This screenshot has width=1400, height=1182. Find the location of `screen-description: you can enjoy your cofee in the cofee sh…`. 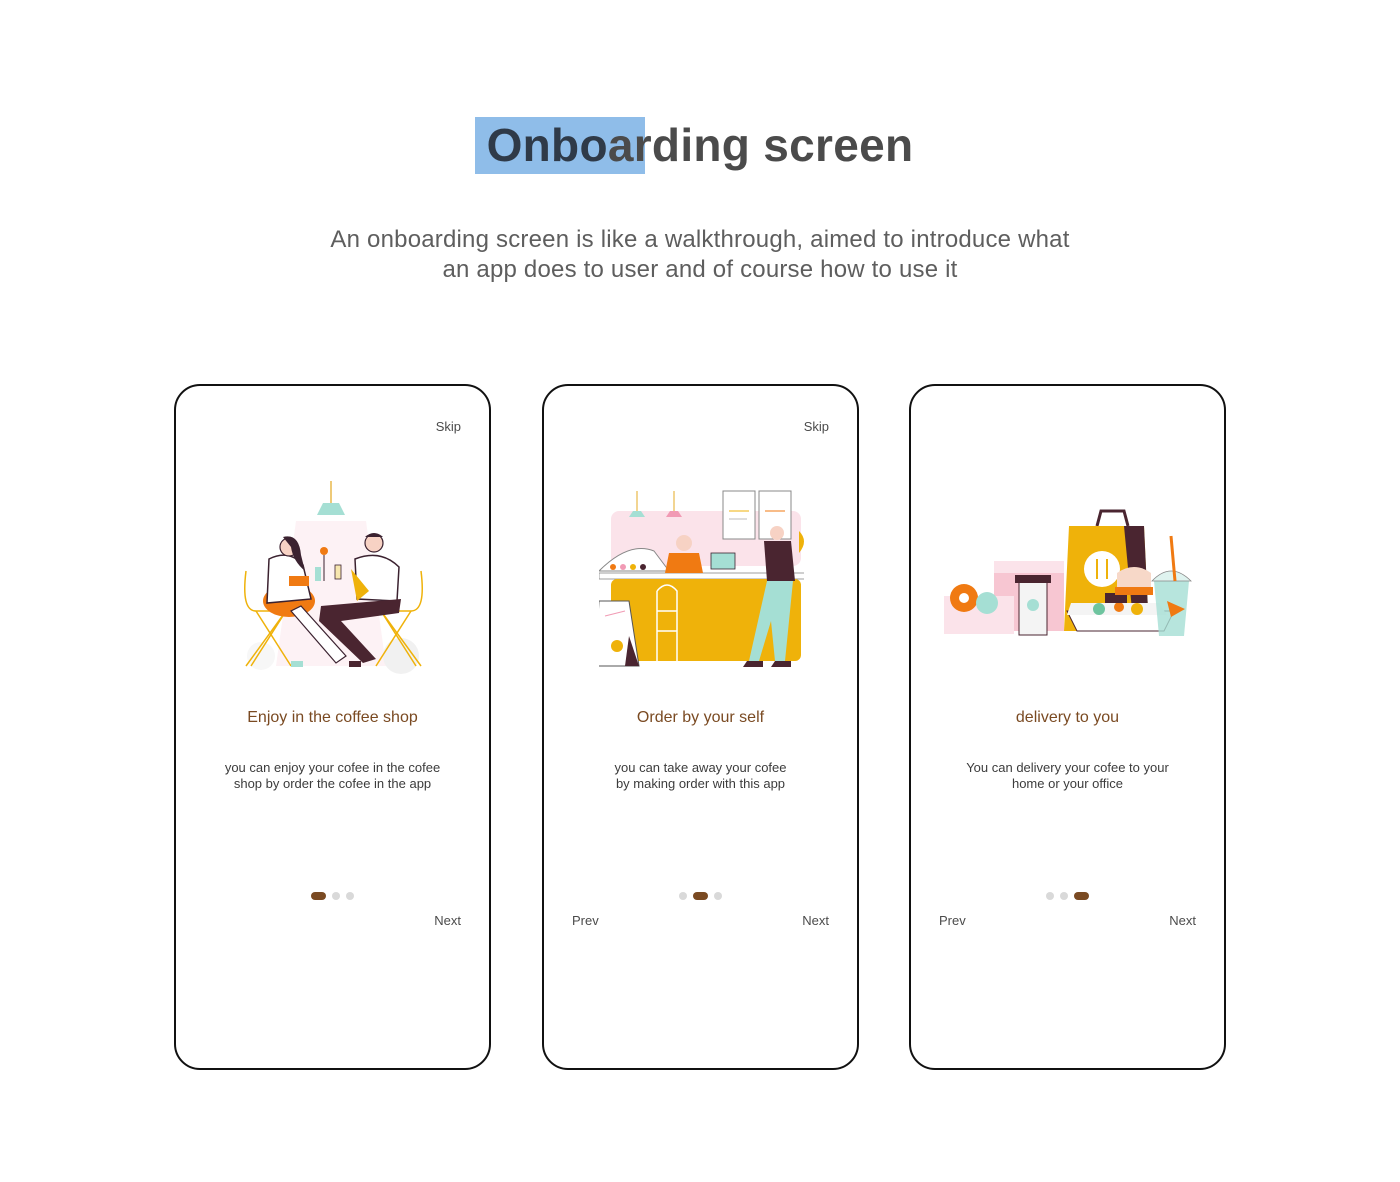

screen-description: you can enjoy your cofee in the cofee sh… is located at coordinates (332, 776).